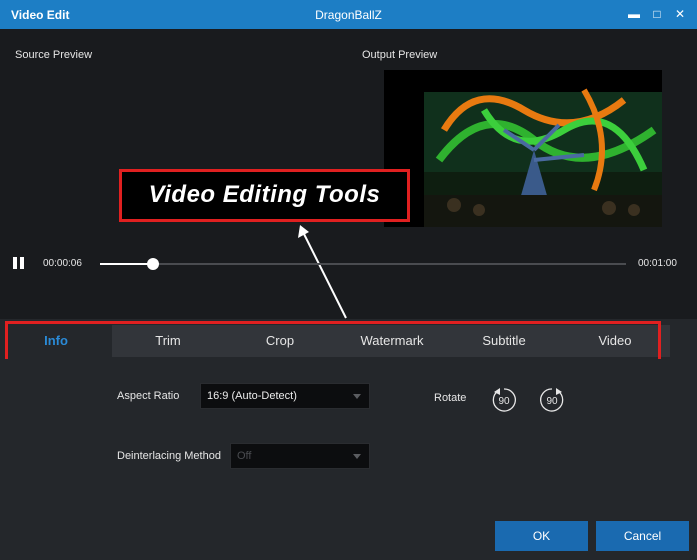 This screenshot has width=697, height=560. What do you see at coordinates (56, 341) in the screenshot?
I see `tab-info: Info` at bounding box center [56, 341].